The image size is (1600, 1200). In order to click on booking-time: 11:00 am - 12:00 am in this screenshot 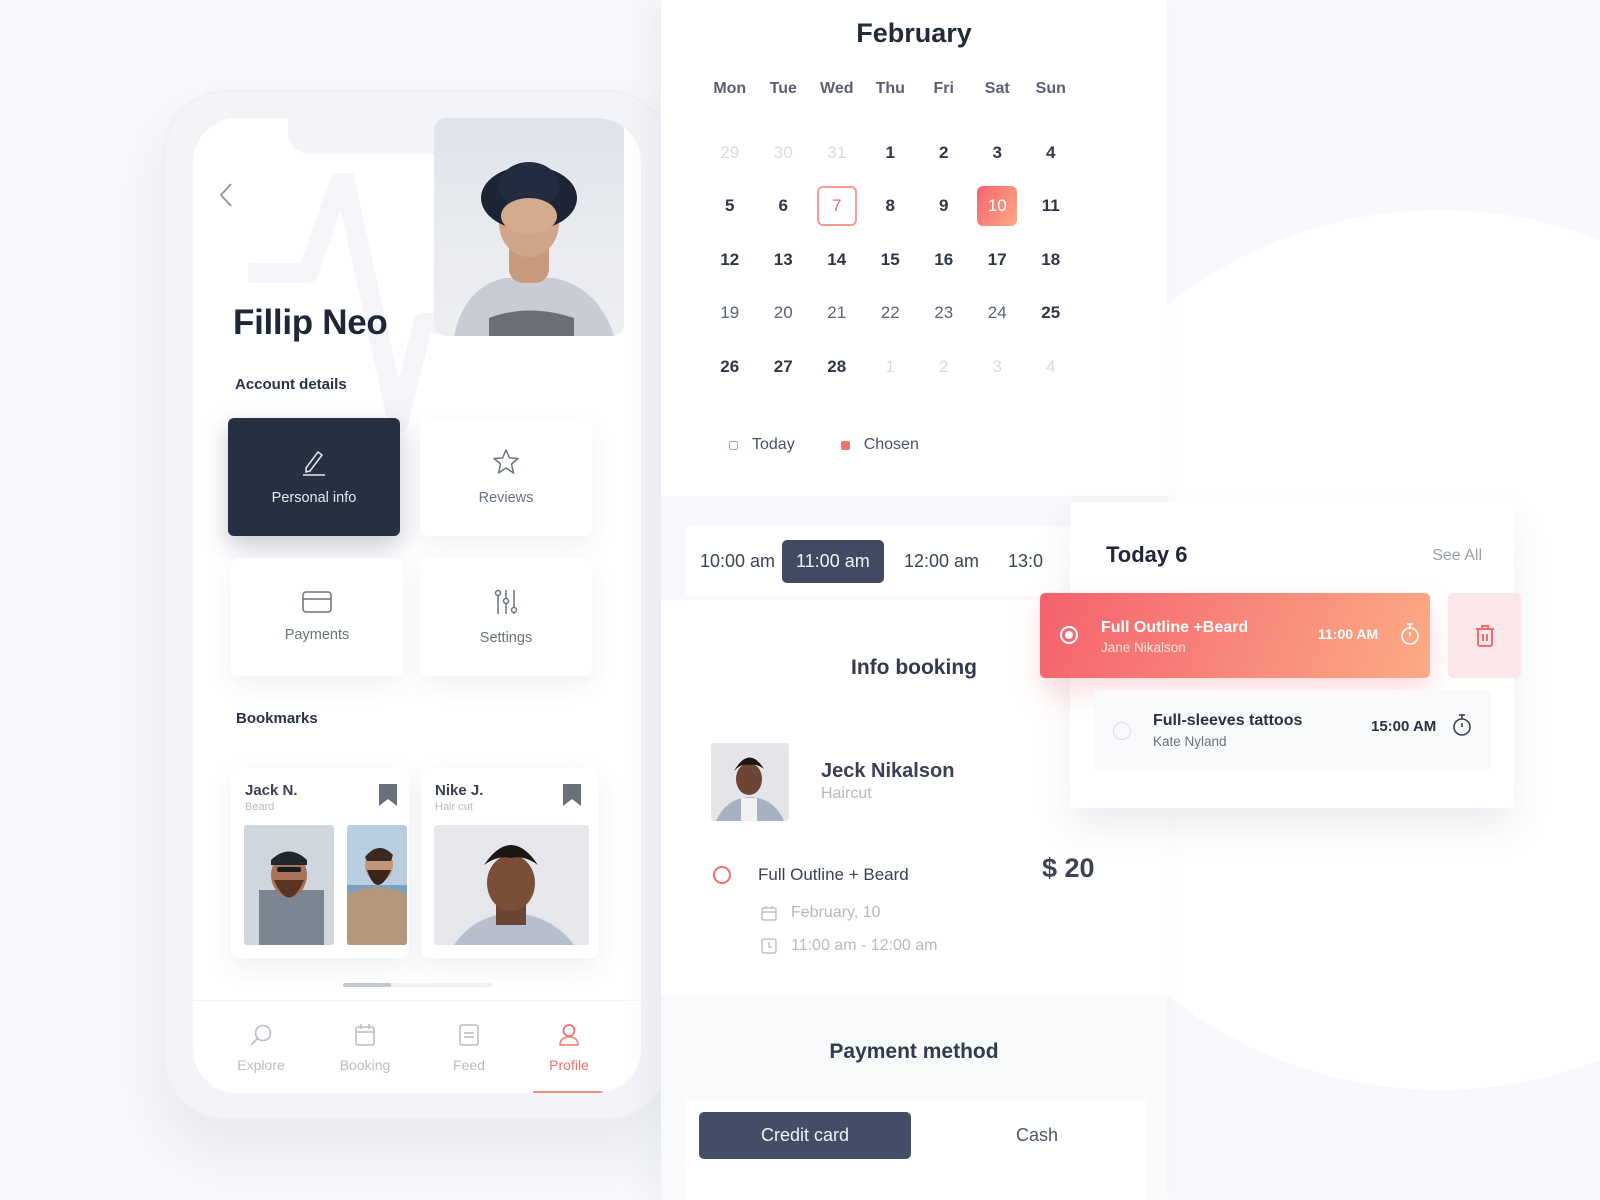, I will do `click(849, 946)`.